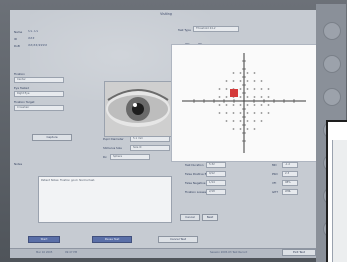 This screenshot has width=347, height=262. What do you see at coordinates (15, 39) in the screenshot?
I see `id-label: ID` at bounding box center [15, 39].